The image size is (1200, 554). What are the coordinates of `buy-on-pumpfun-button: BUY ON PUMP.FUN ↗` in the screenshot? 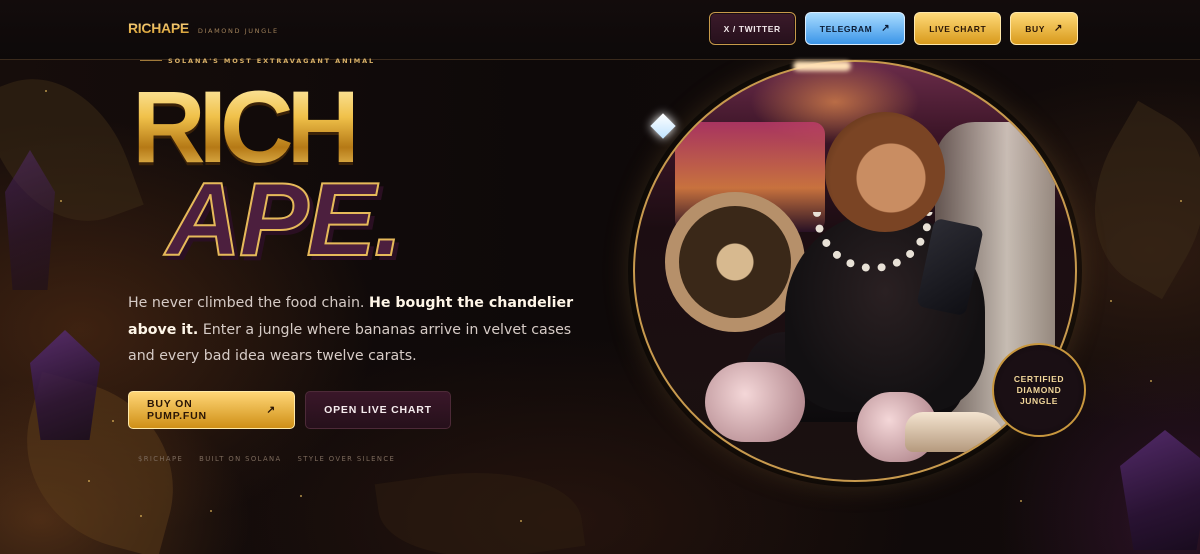 It's located at (211, 410).